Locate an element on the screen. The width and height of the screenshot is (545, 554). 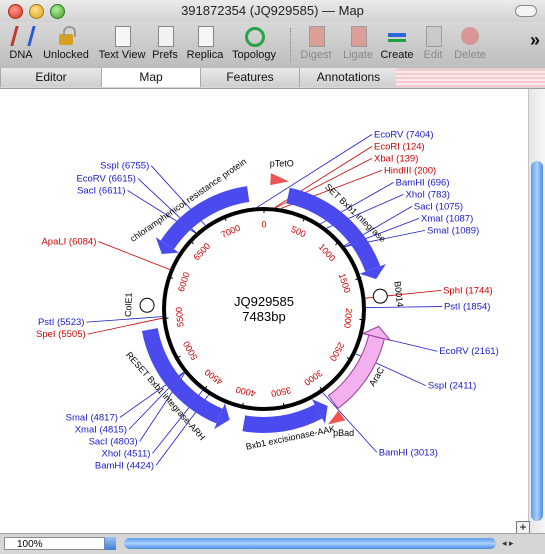
unlocked-button: Unlocked is located at coordinates (66, 42).